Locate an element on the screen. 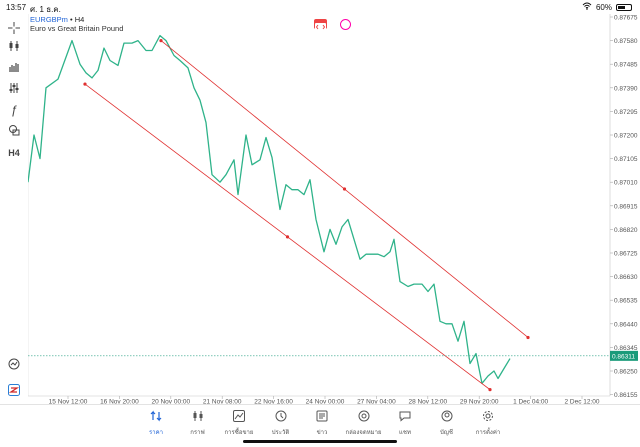 The image size is (640, 447). nav-settings: การตั้งค่า is located at coordinates (488, 423).